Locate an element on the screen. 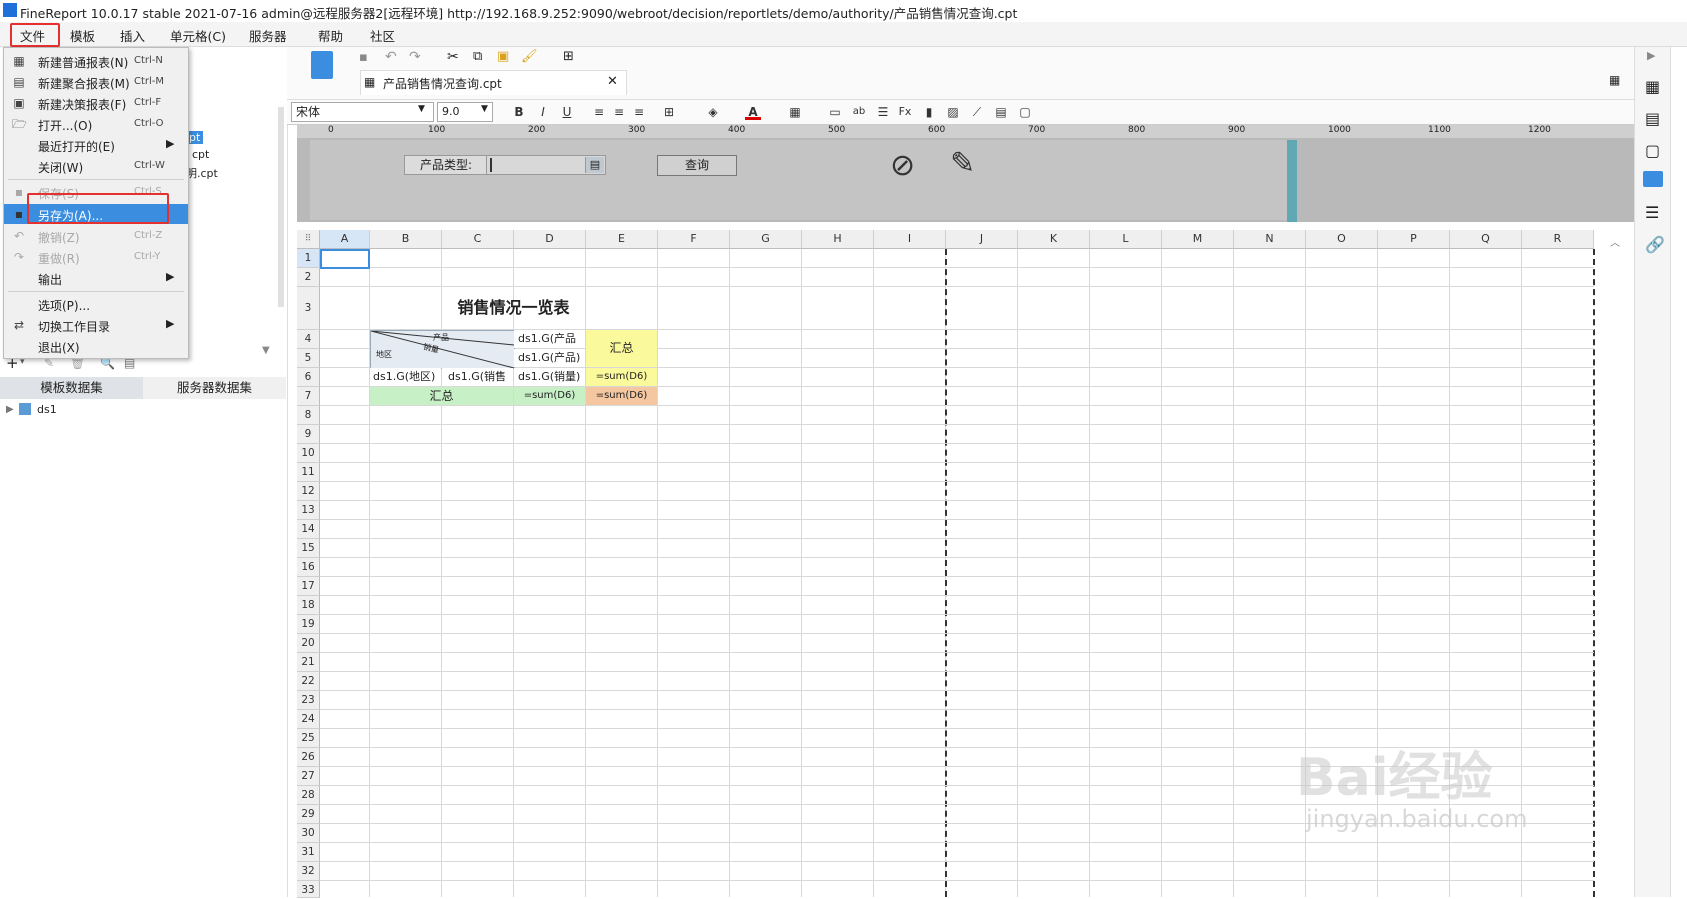 This screenshot has width=1687, height=899. template-design-icon is located at coordinates (322, 65).